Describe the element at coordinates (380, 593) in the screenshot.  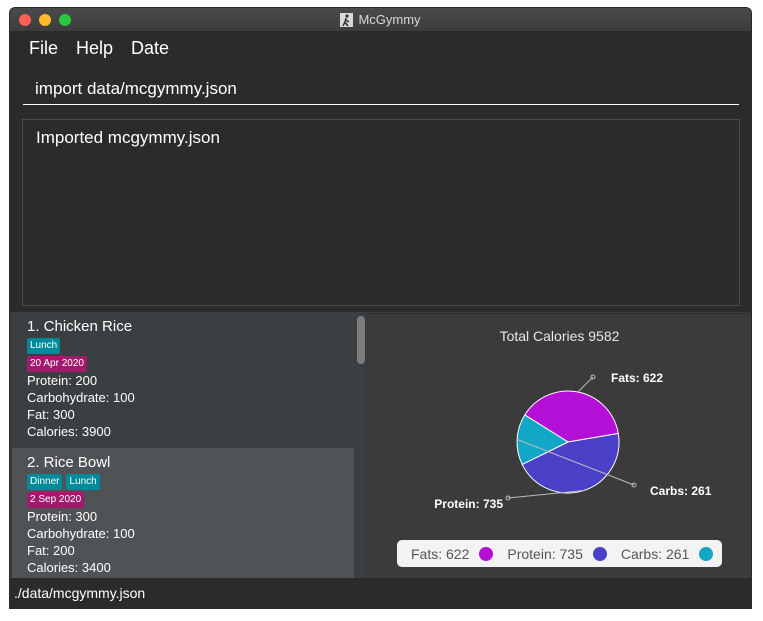
I see `status-bar: ./data/mcgymmy.json` at that location.